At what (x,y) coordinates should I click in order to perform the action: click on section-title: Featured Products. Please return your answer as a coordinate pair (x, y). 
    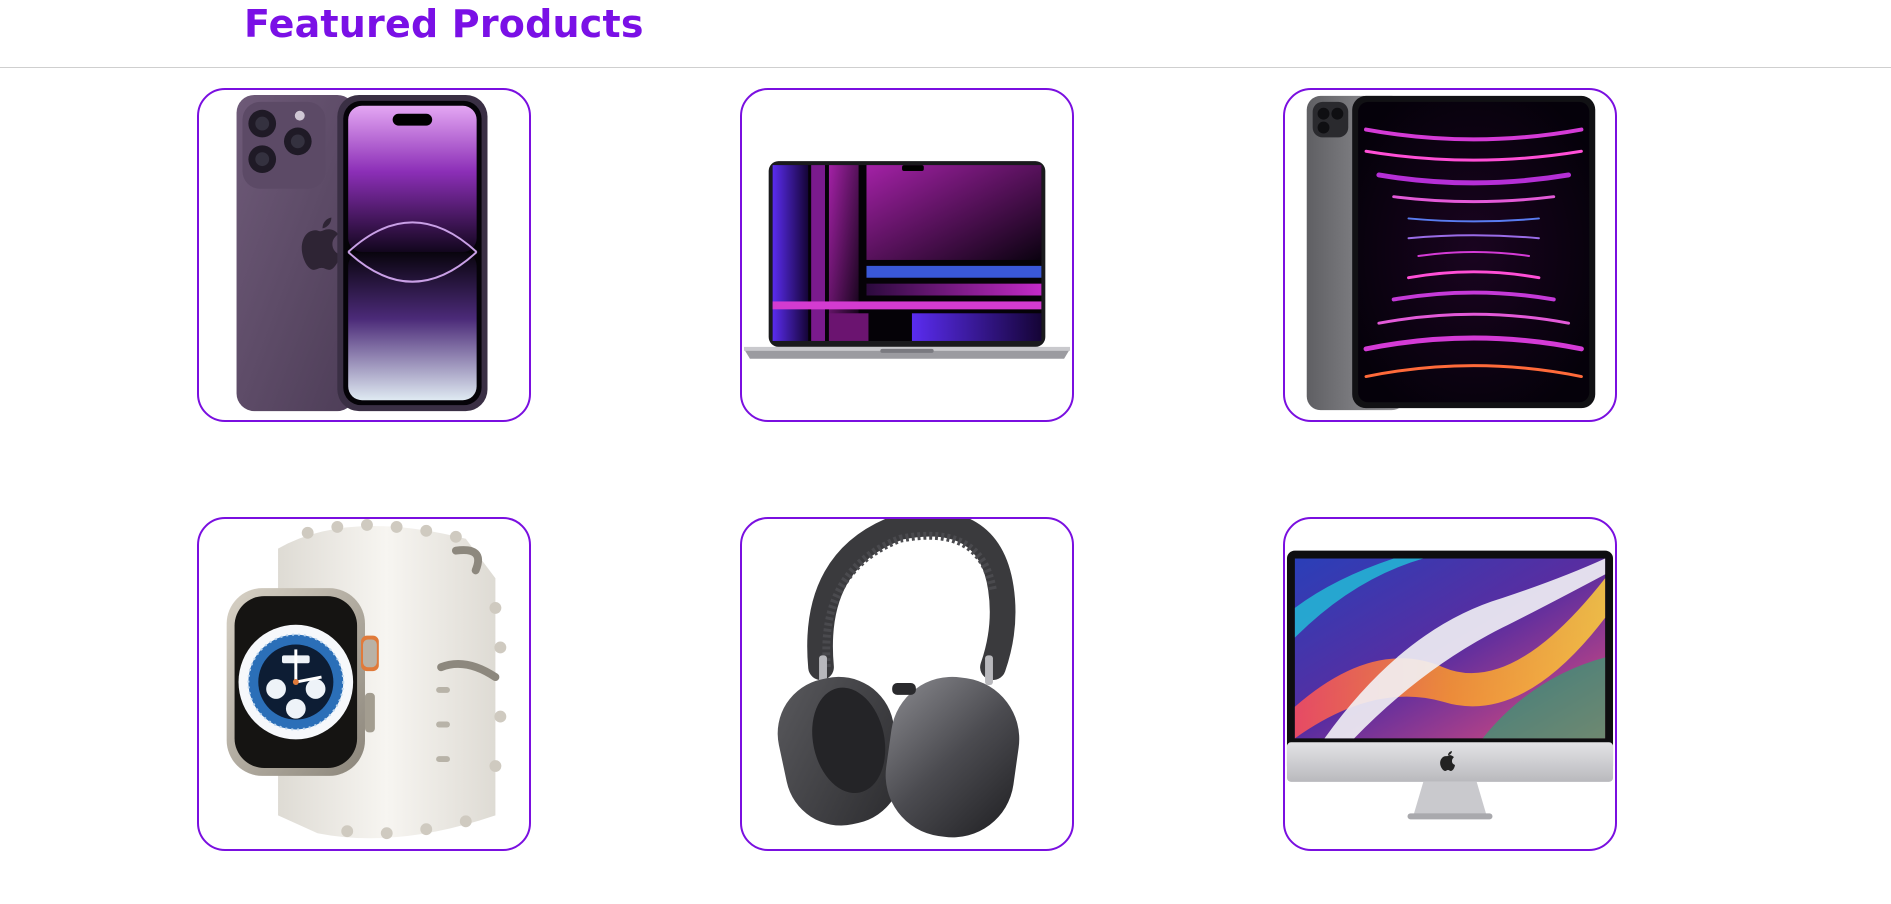
    Looking at the image, I should click on (444, 24).